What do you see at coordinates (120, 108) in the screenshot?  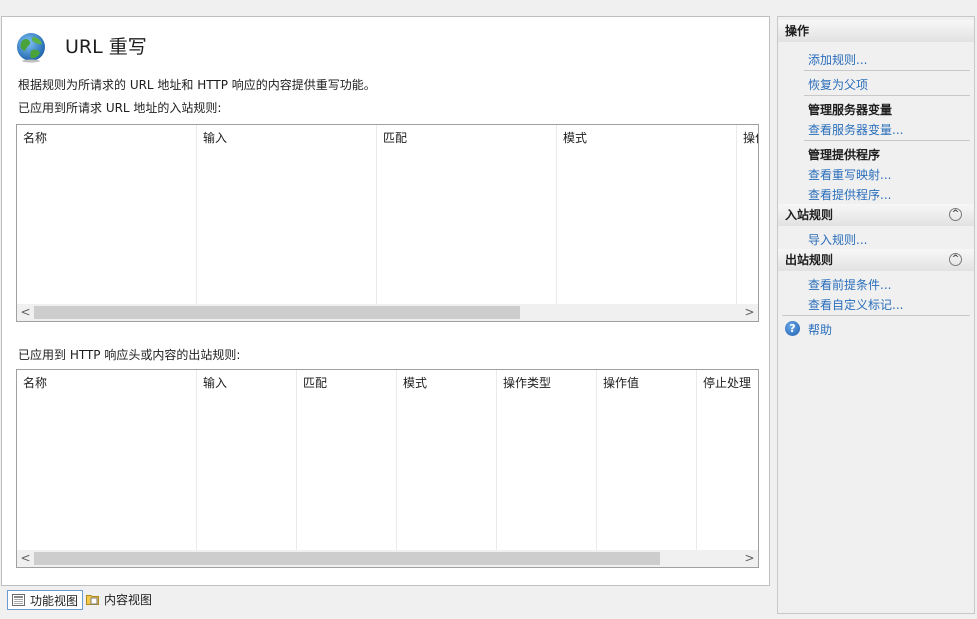 I see `inbound-rules-label: 已应用到所请求 URL 地址的入站规则:` at bounding box center [120, 108].